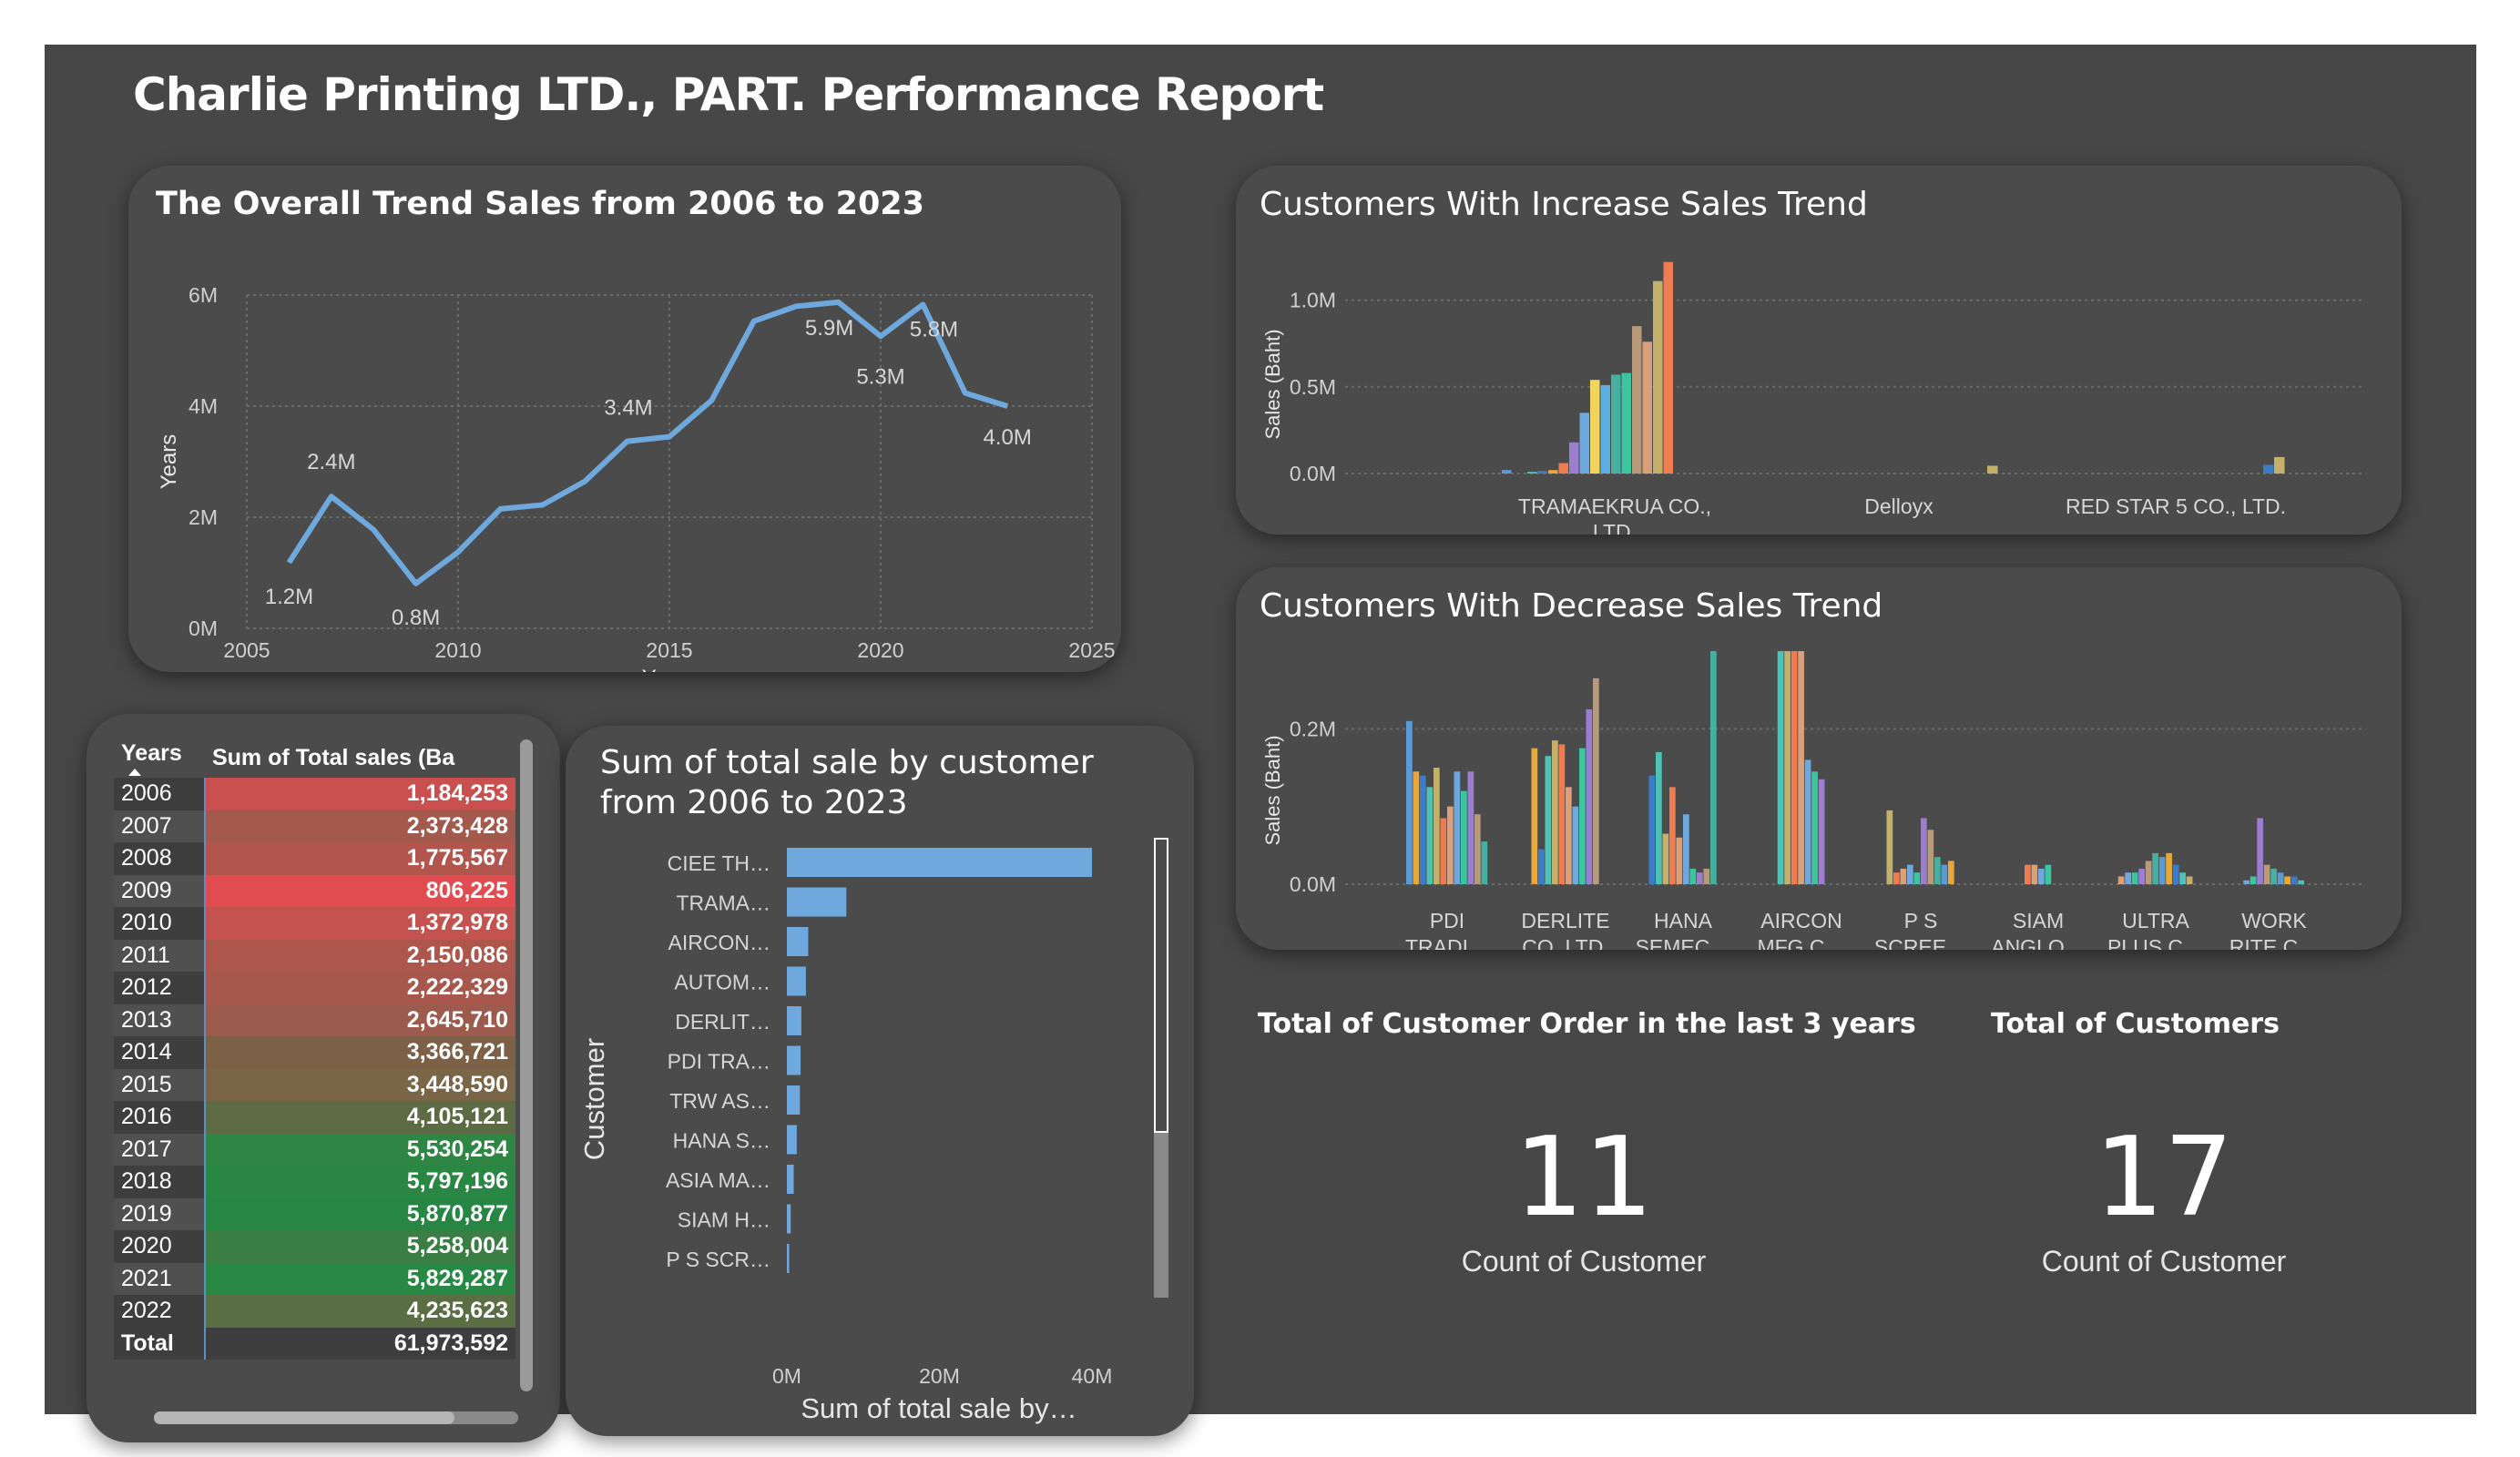  What do you see at coordinates (314, 859) in the screenshot?
I see `table-row: 2008 1,775,567` at bounding box center [314, 859].